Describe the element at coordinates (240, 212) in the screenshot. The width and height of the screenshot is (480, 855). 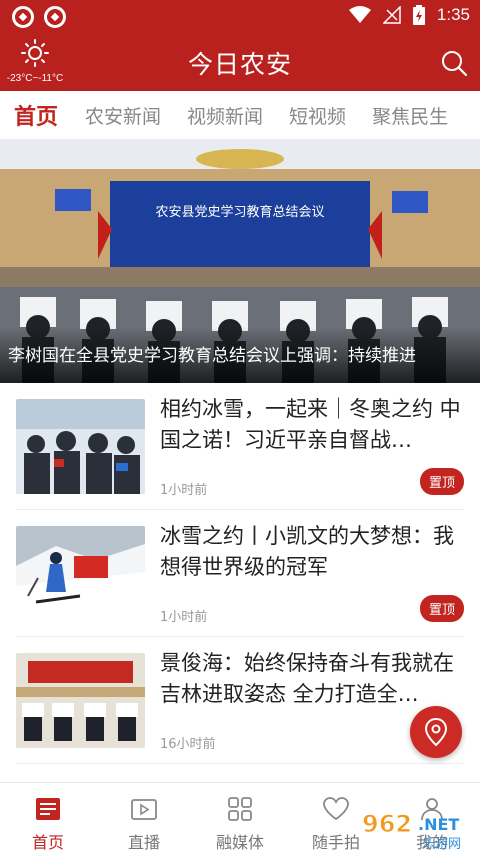
I see `hero-banner-text: 农安县党史学习教育总结会议` at that location.